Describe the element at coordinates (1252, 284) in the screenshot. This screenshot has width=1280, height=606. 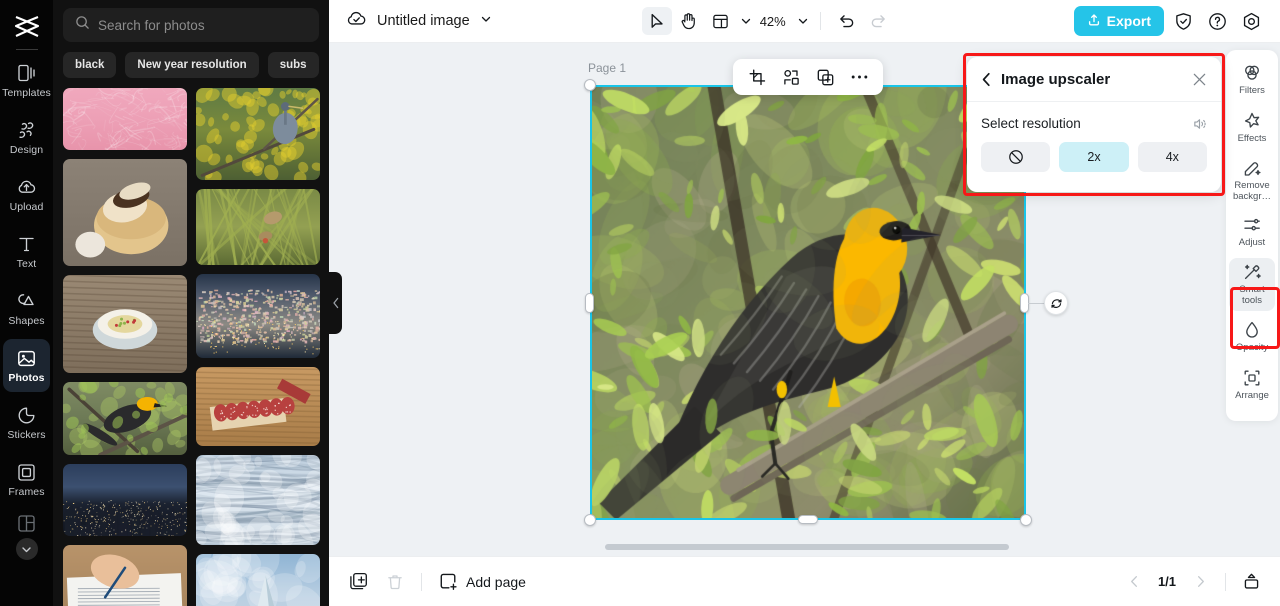
I see `right-tool-smart-tools: Smart tools` at that location.